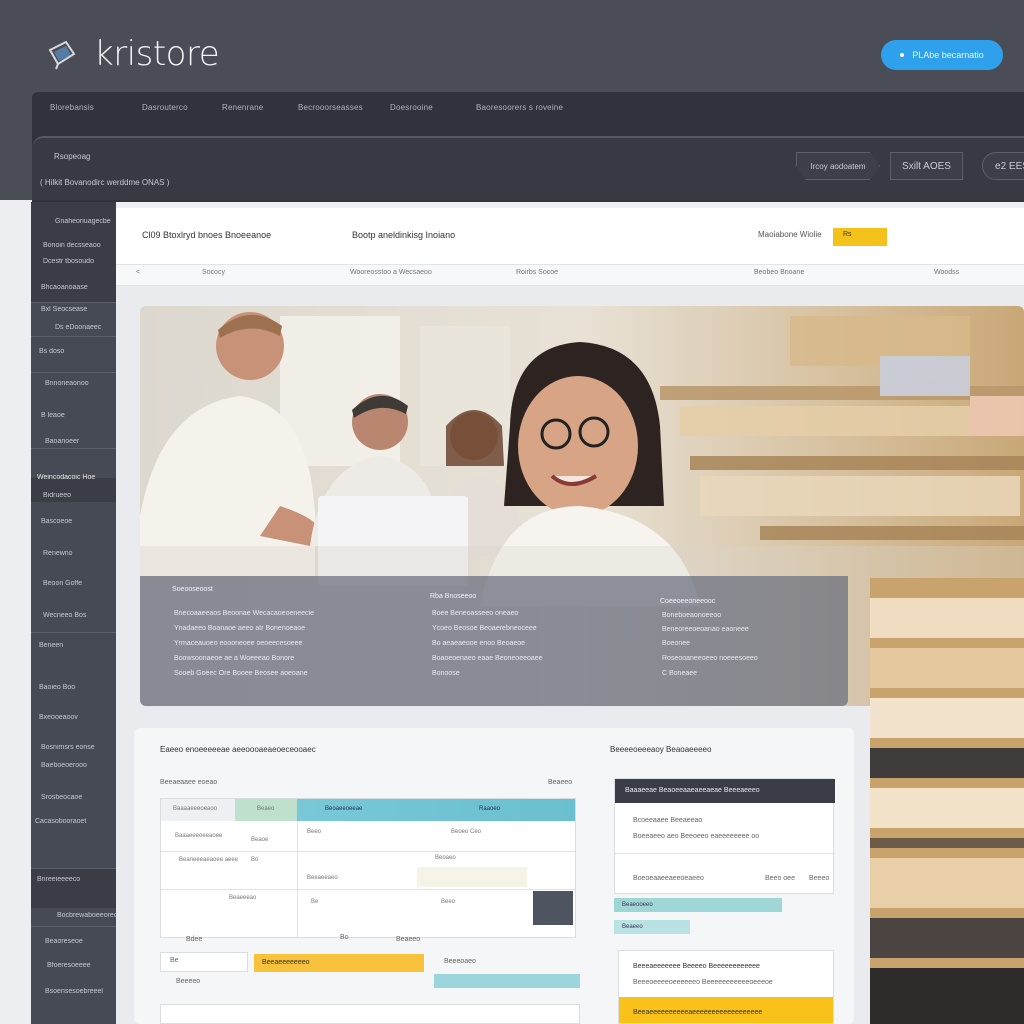 Image resolution: width=1024 pixels, height=1024 pixels. Describe the element at coordinates (260, 840) in the screenshot. I see `table-cell: Beaoe` at that location.